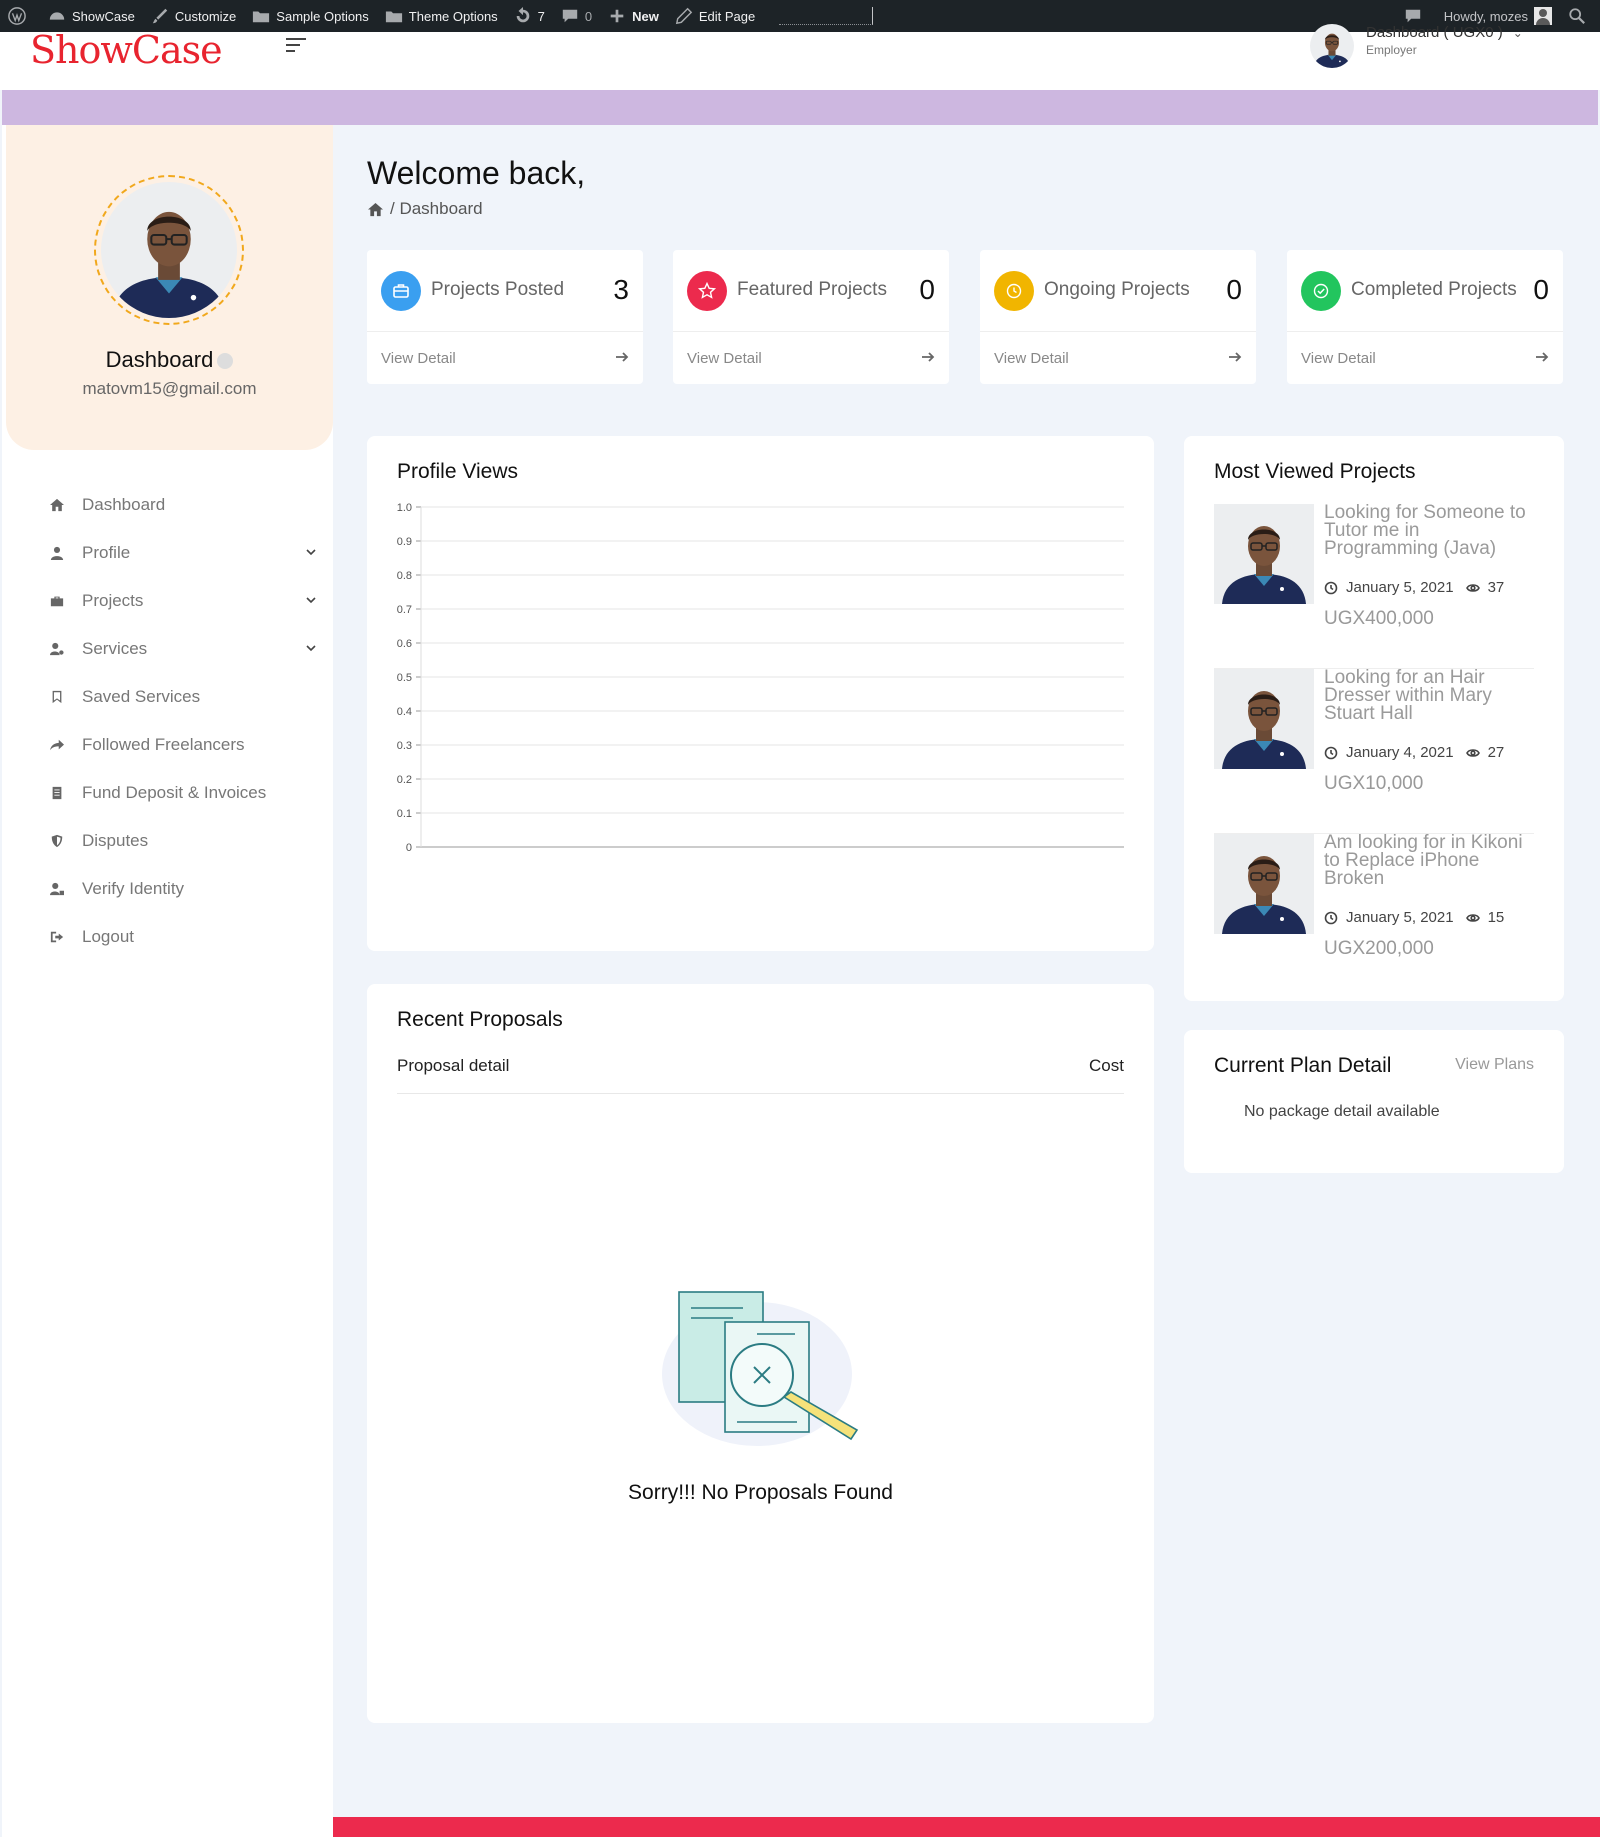 Image resolution: width=1600 pixels, height=1837 pixels. What do you see at coordinates (498, 289) in the screenshot?
I see `stat-label: Projects Posted` at bounding box center [498, 289].